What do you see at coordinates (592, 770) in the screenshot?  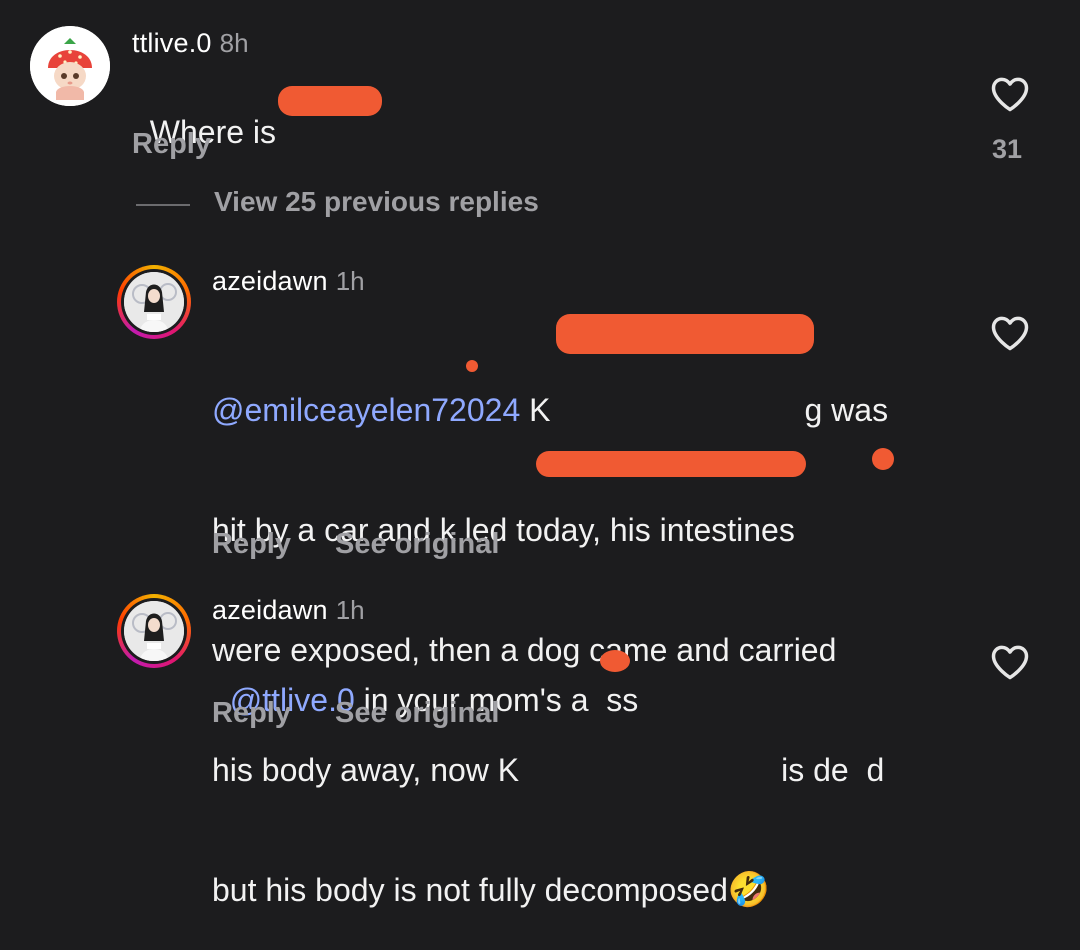 I see `comment-line: his body away, now K is de d` at bounding box center [592, 770].